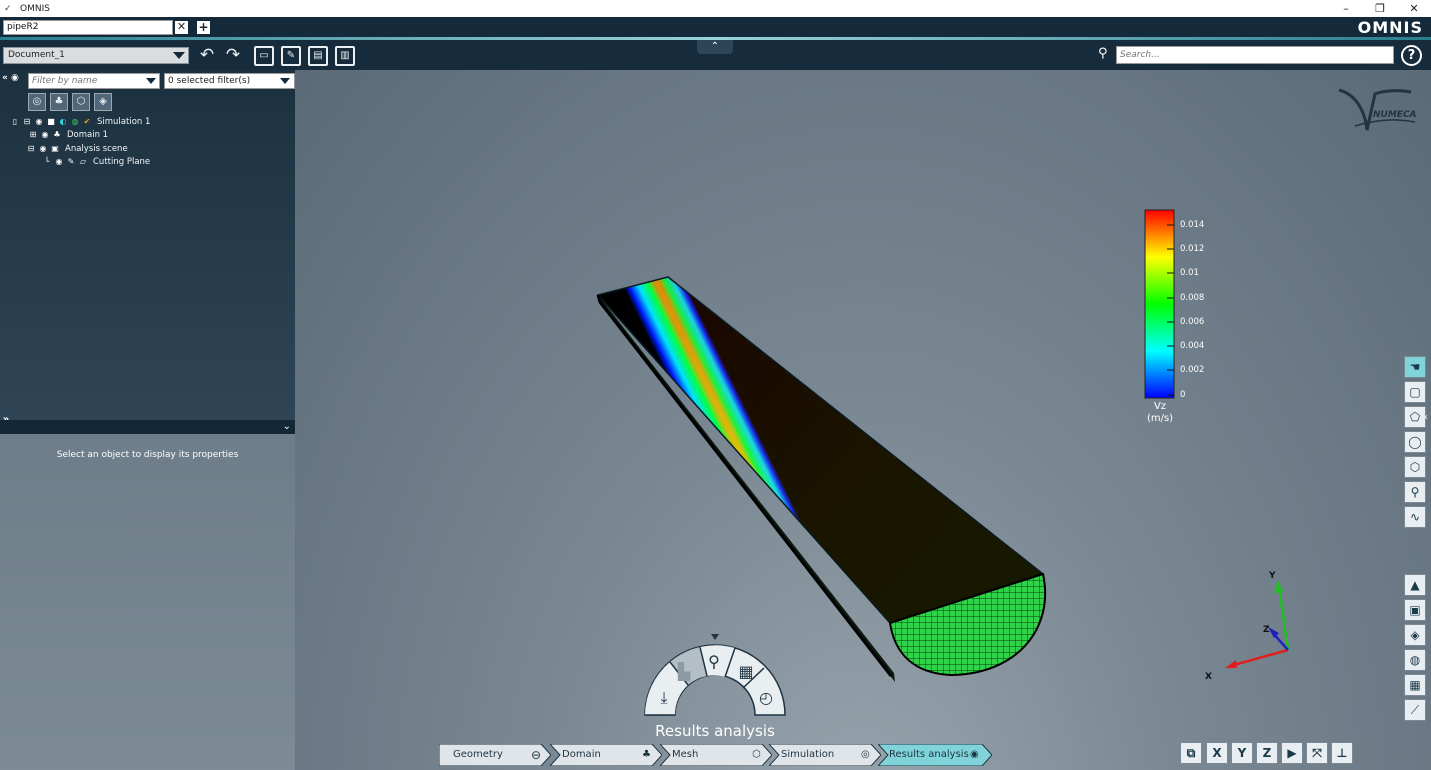 This screenshot has width=1431, height=770. Describe the element at coordinates (766, 697) in the screenshot. I see `timer-icon: ◴` at that location.